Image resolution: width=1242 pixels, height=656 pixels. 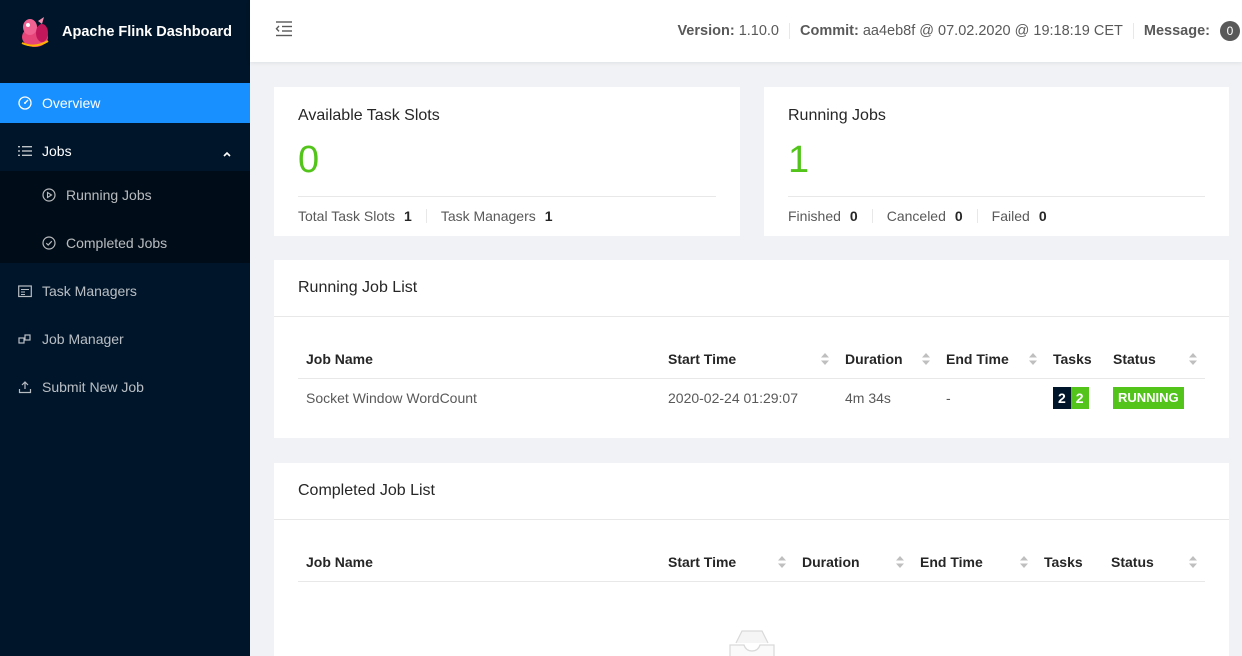 I want to click on cluster-icon, so click(x=25, y=339).